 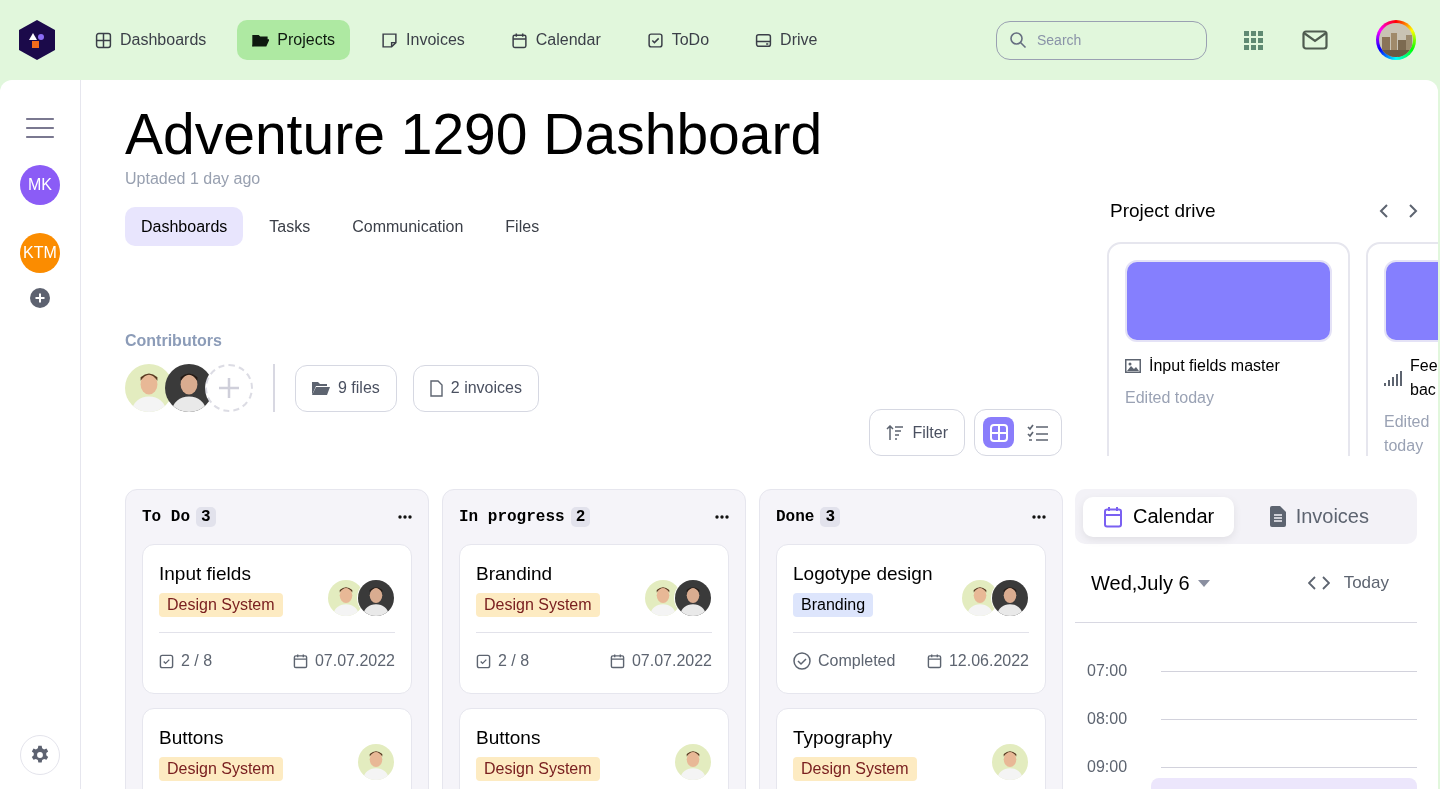 I want to click on nav-tab: Projects, so click(x=294, y=40).